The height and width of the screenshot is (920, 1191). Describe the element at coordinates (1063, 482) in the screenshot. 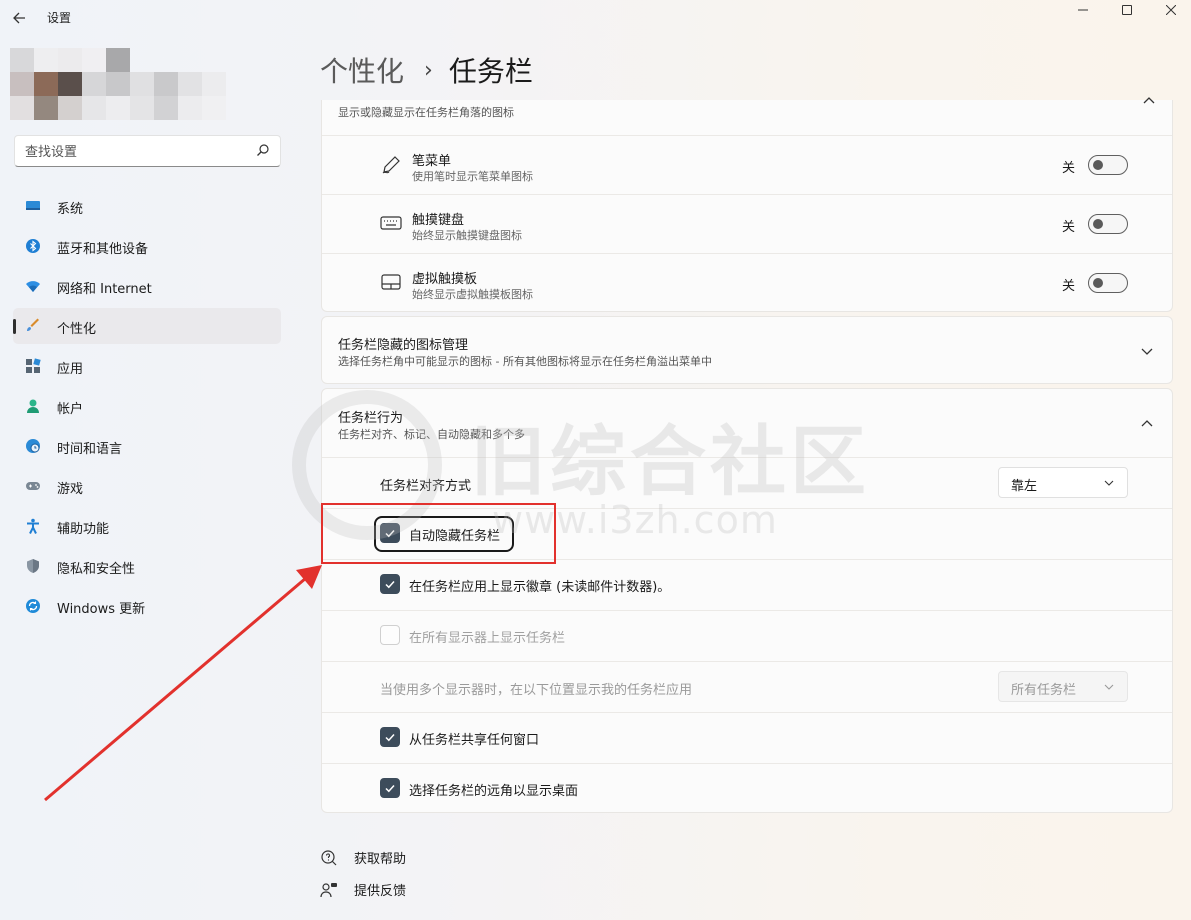

I see `alignment-dropdown: 靠左` at that location.